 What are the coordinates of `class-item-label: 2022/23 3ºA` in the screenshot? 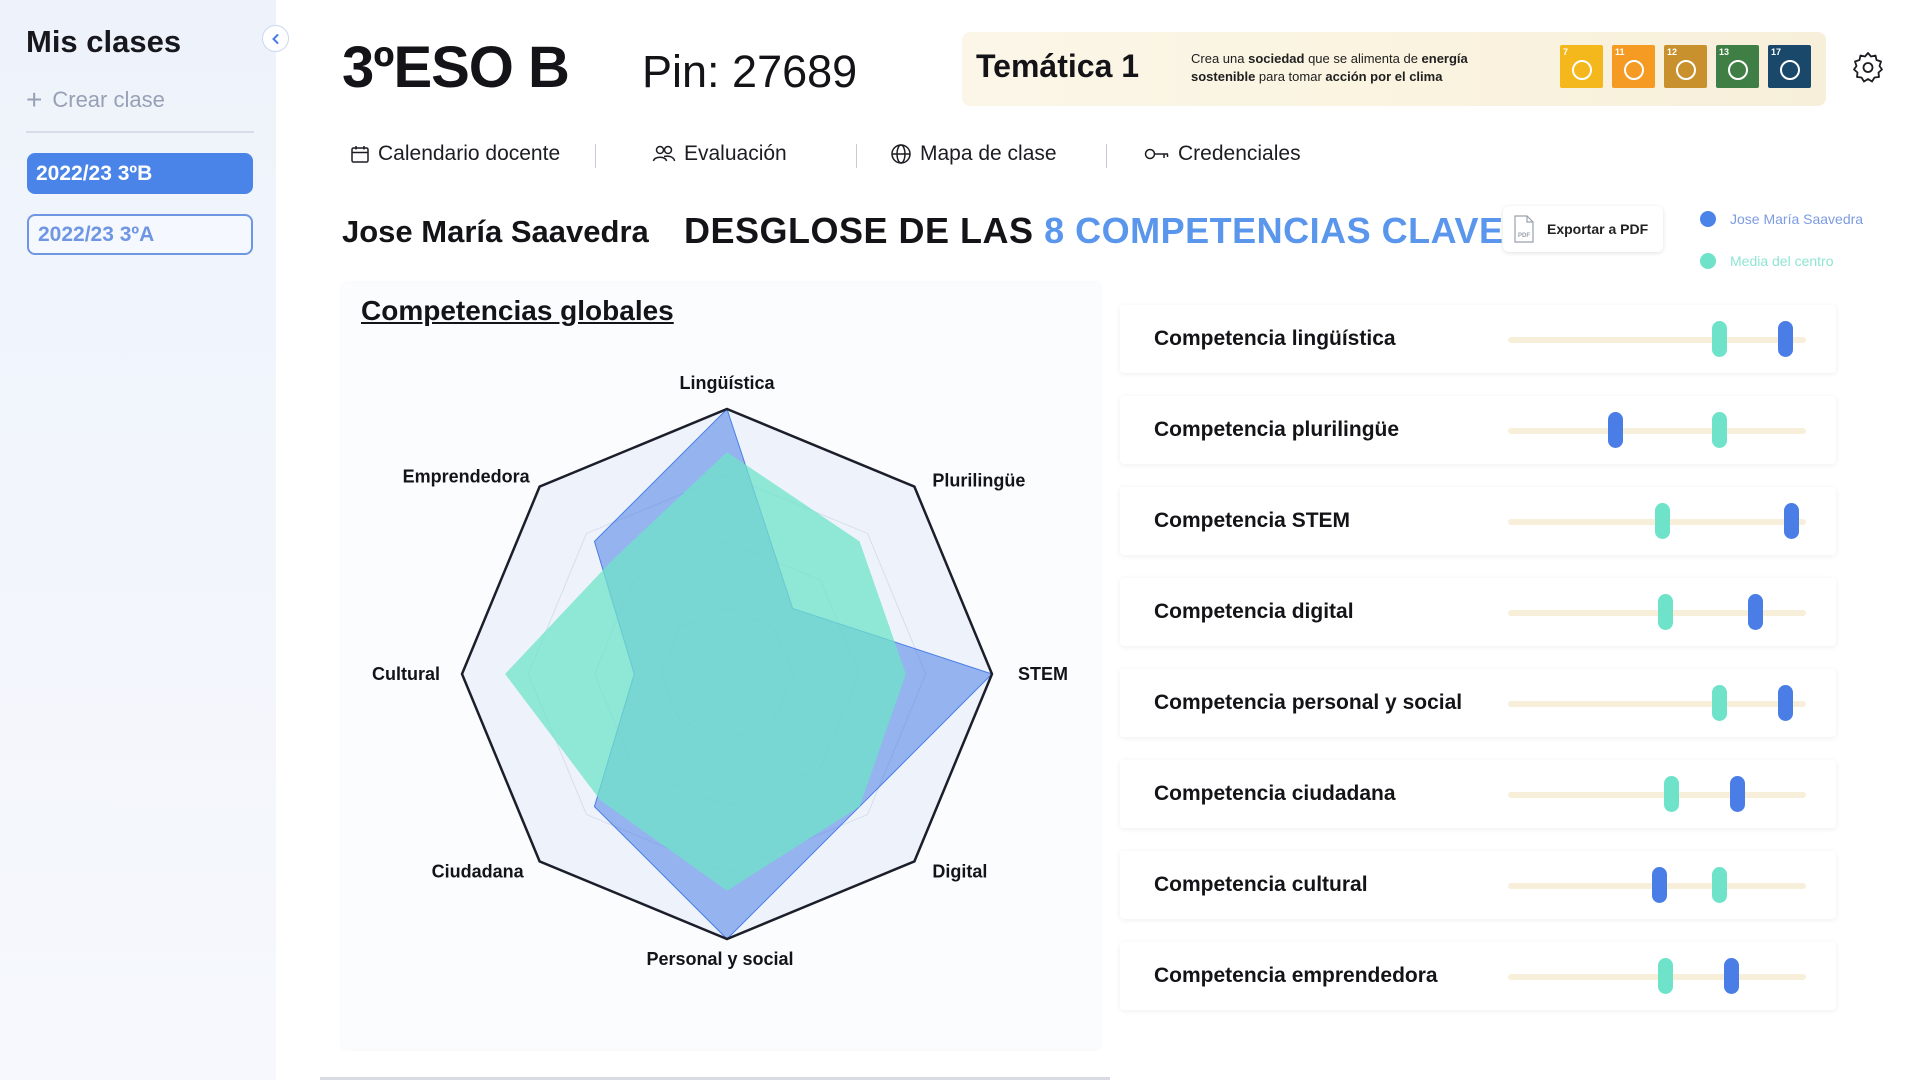 It's located at (96, 234).